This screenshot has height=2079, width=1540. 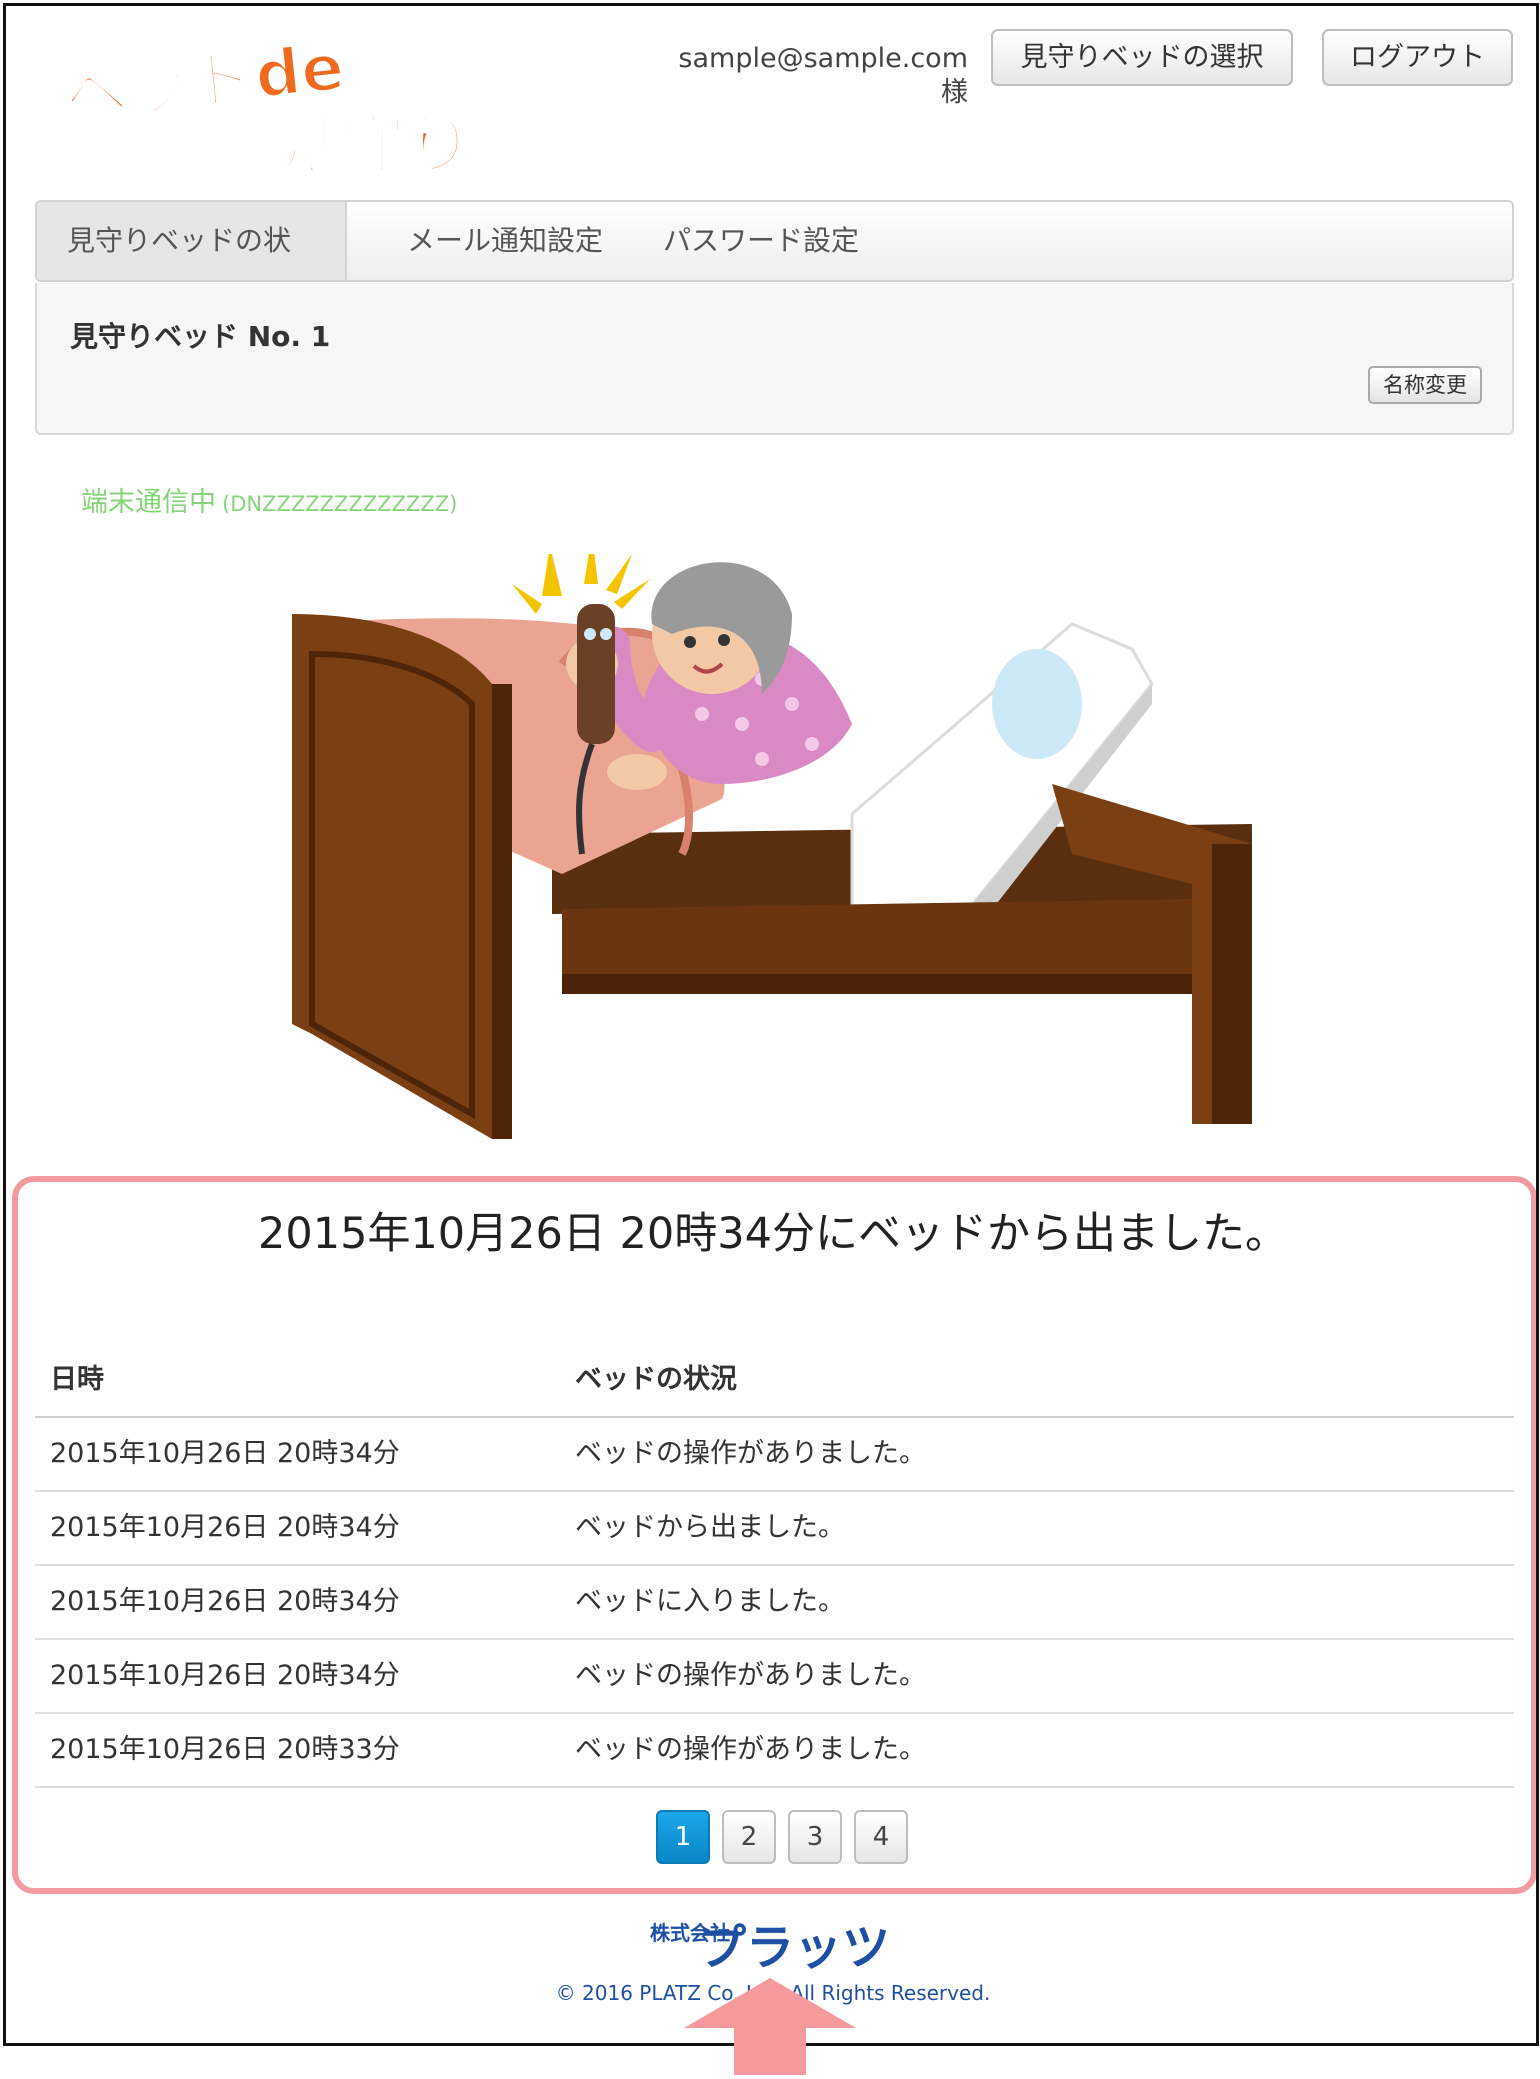 What do you see at coordinates (1425, 385) in the screenshot?
I see `rename-button: 名称変更` at bounding box center [1425, 385].